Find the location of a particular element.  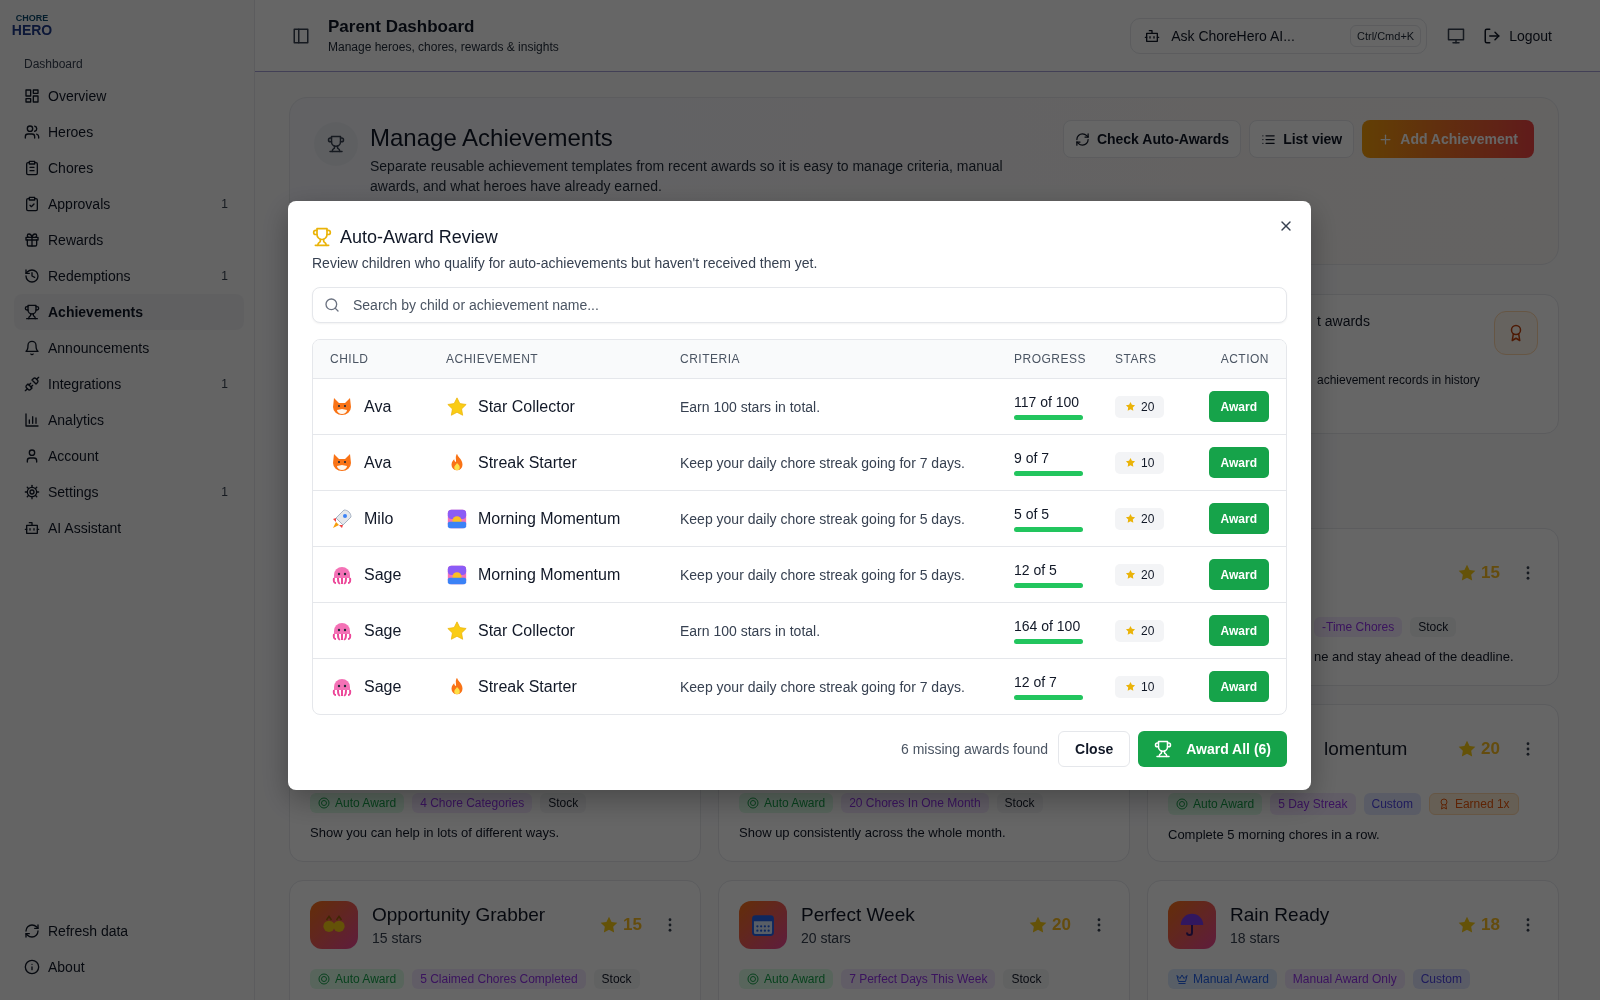

star-count: 18 is located at coordinates (1490, 925).